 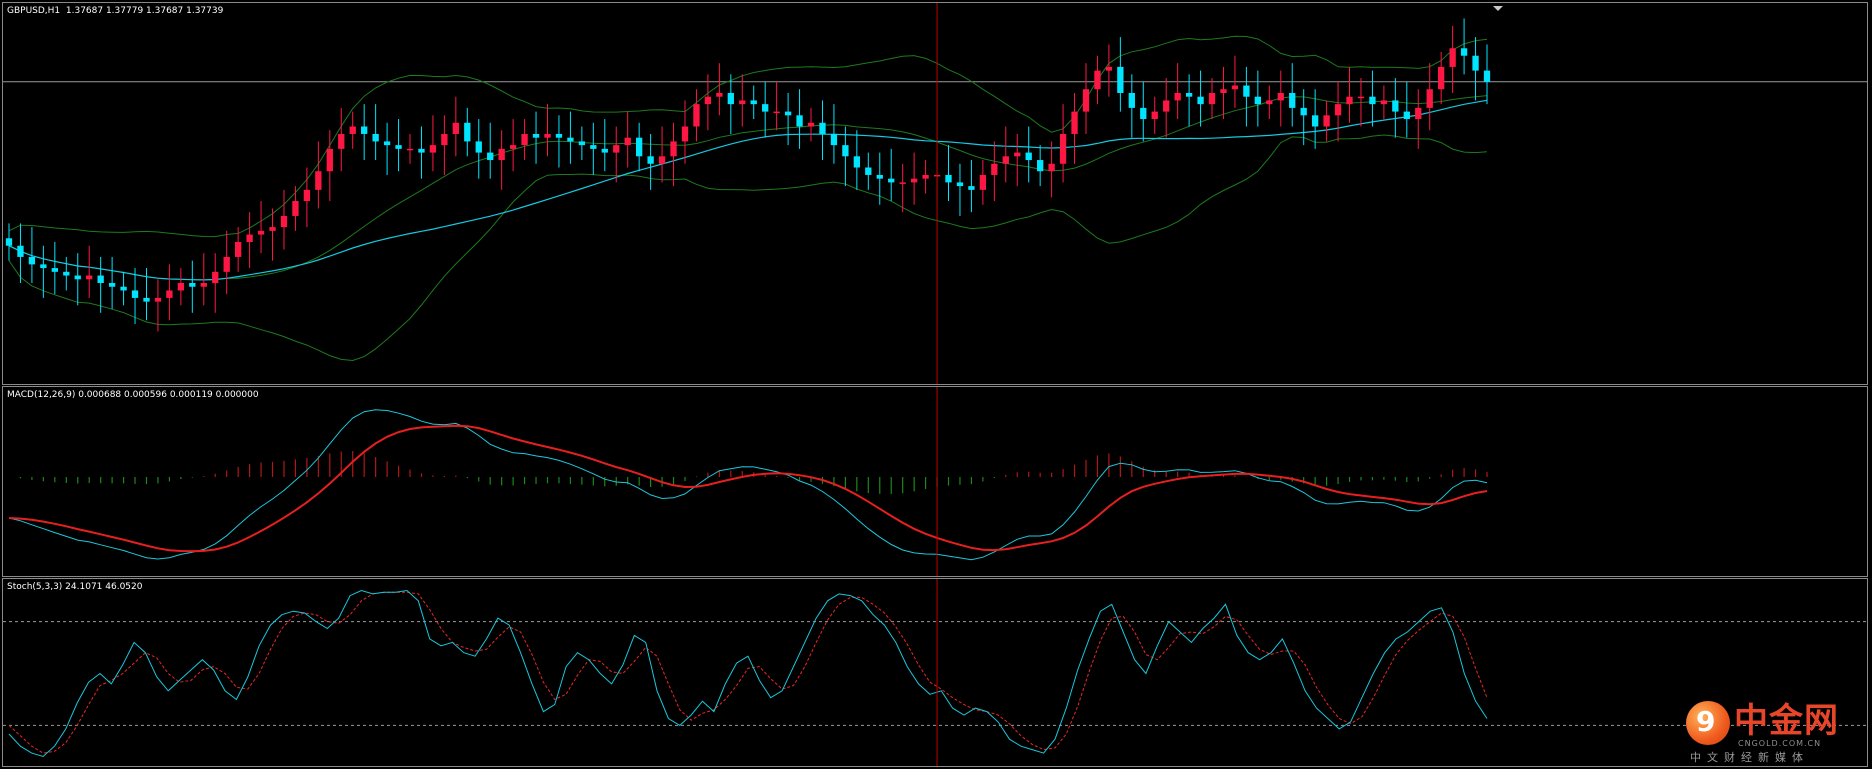 What do you see at coordinates (1780, 743) in the screenshot?
I see `logo-subtitle: CNGOLD.COM.CN` at bounding box center [1780, 743].